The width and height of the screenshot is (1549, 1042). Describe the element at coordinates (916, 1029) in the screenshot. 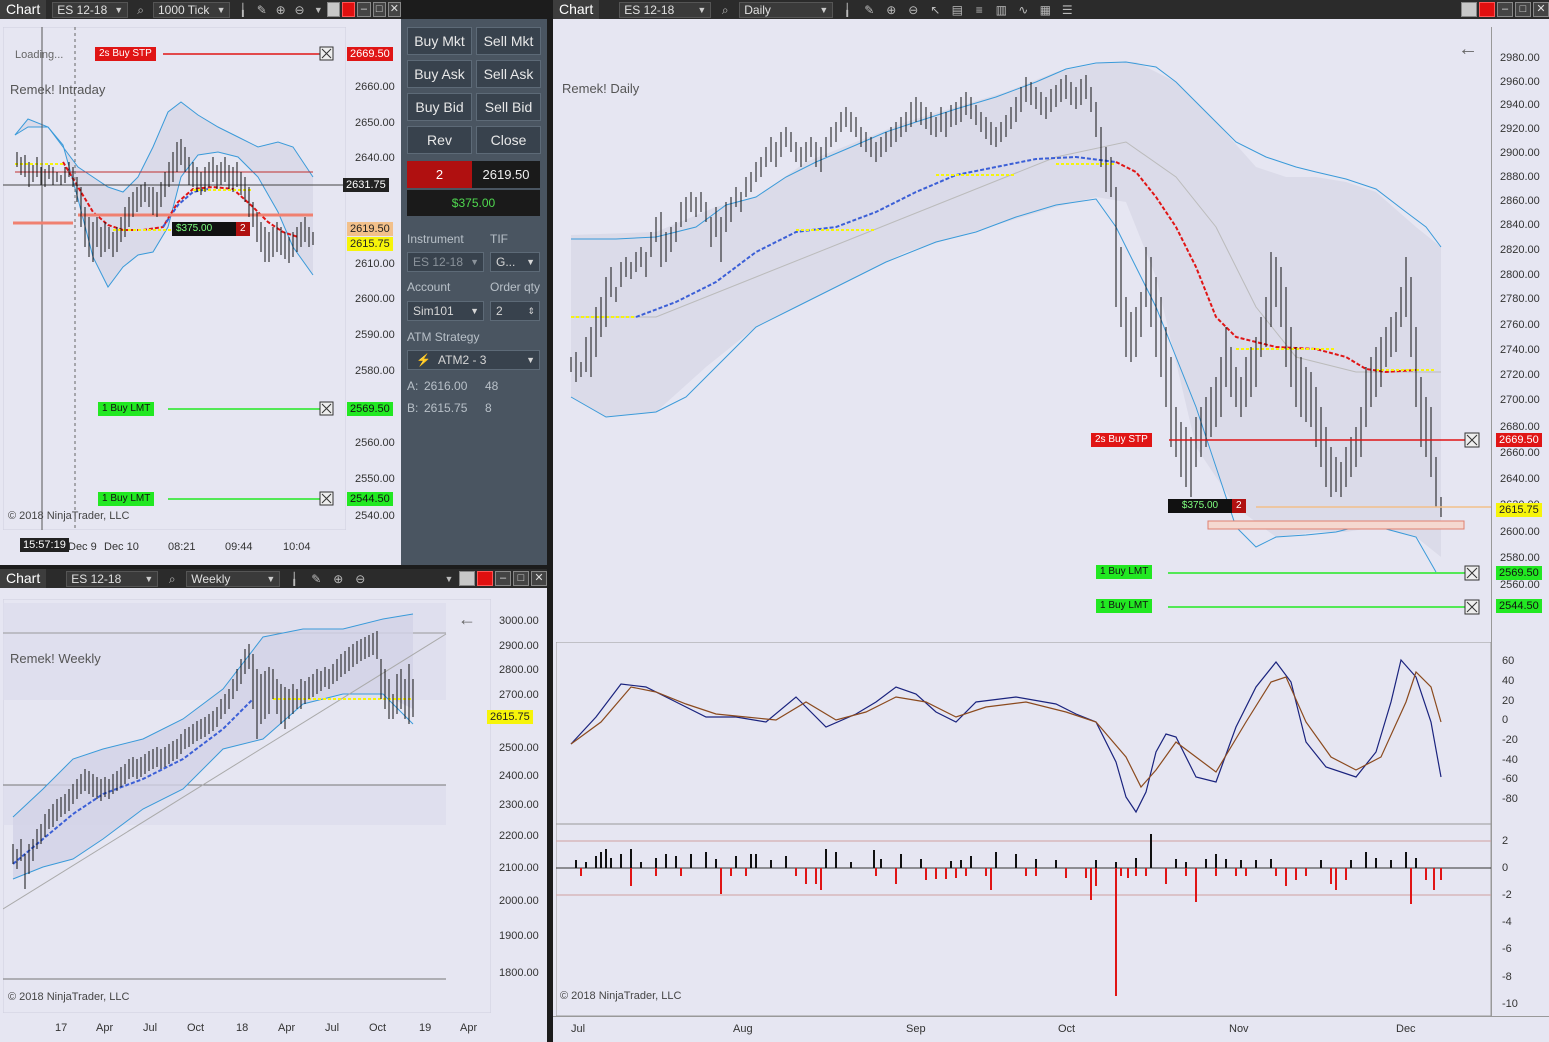

I see `time-label: Sep` at that location.